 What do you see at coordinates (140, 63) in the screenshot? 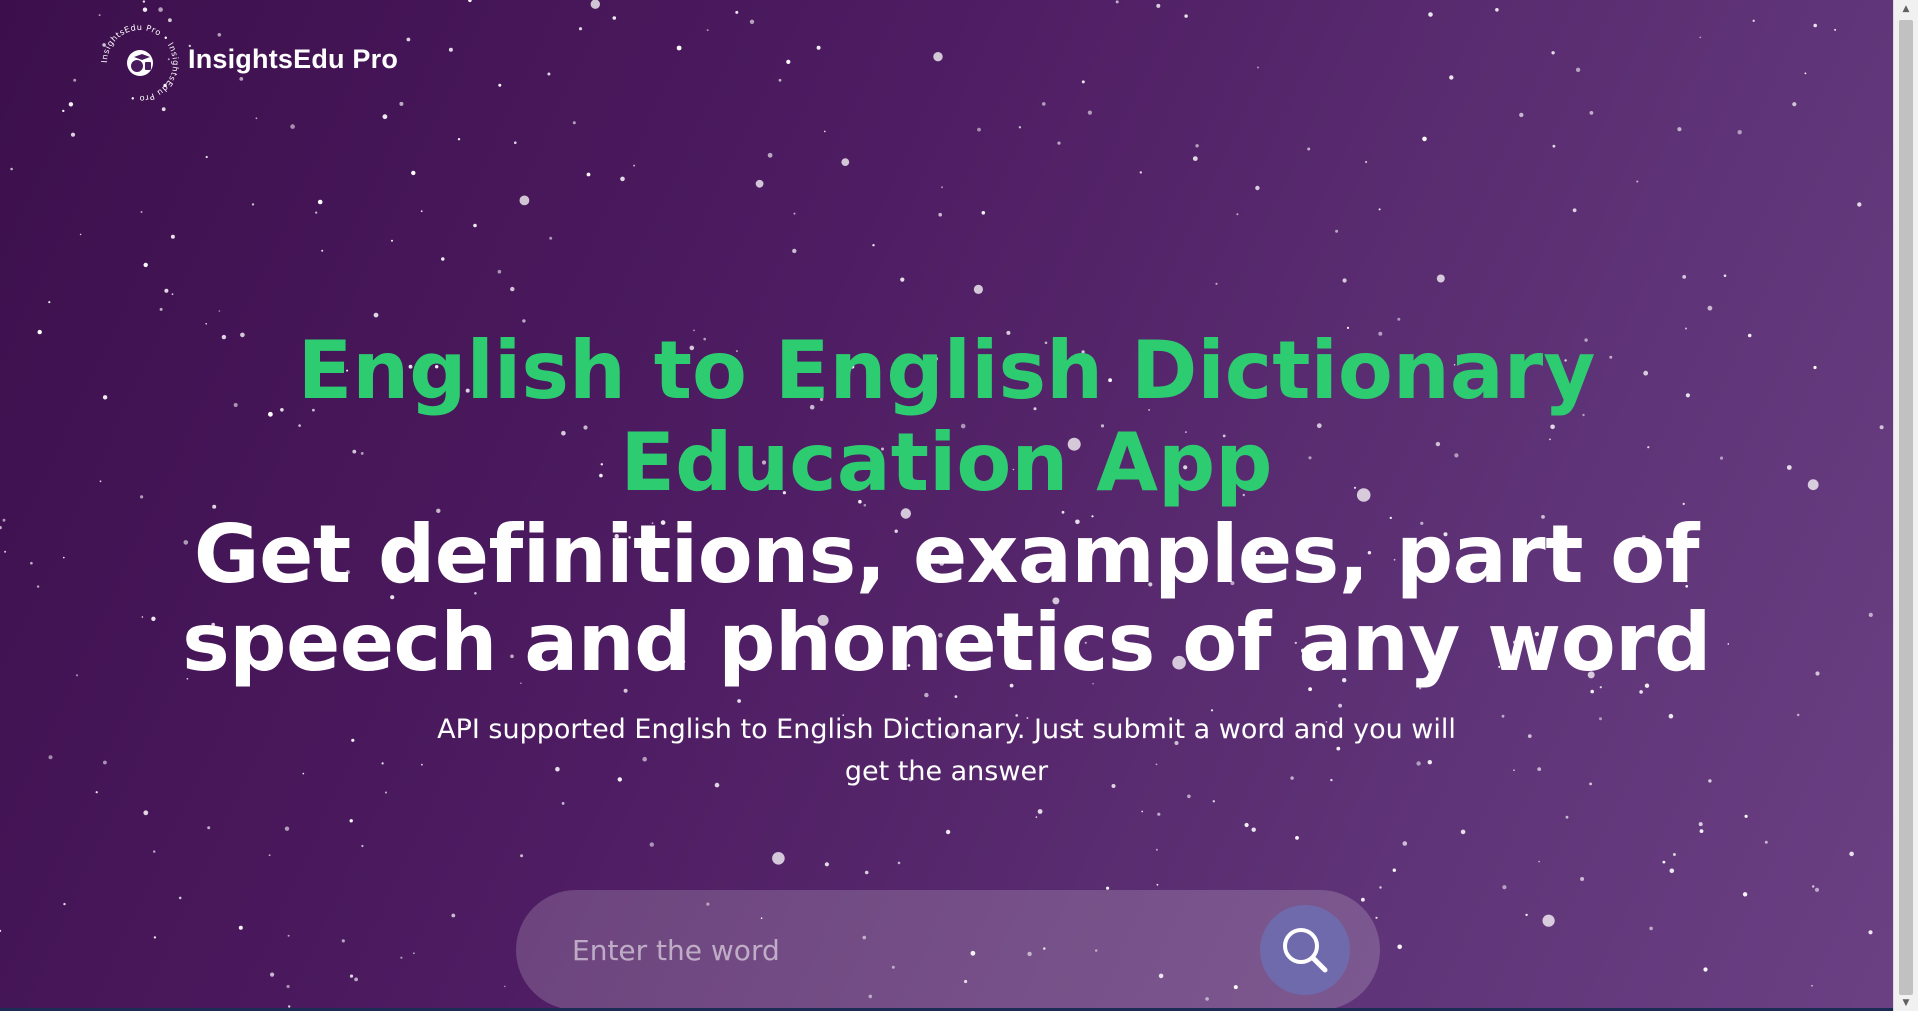
I see `logo-icon: InsightsEdu Pro • InsightsEdu Pro •` at bounding box center [140, 63].